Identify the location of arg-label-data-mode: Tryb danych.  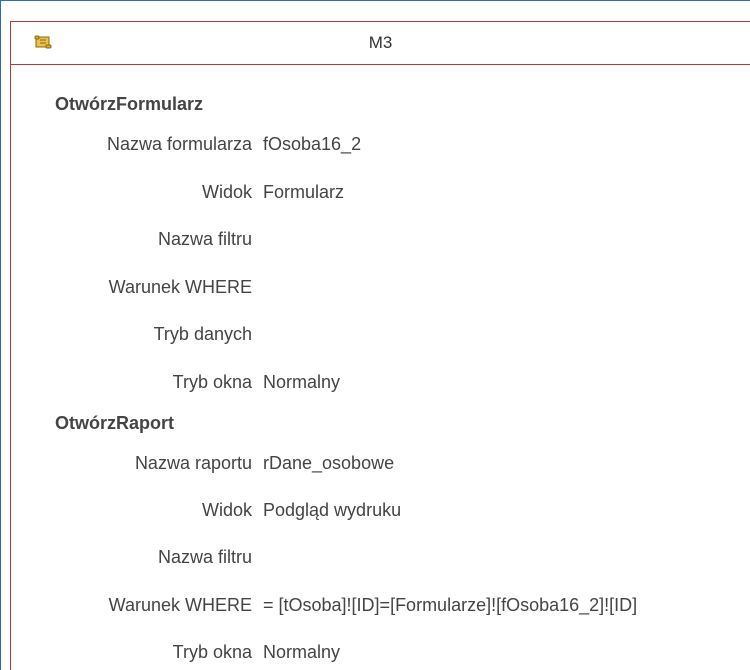
(202, 334).